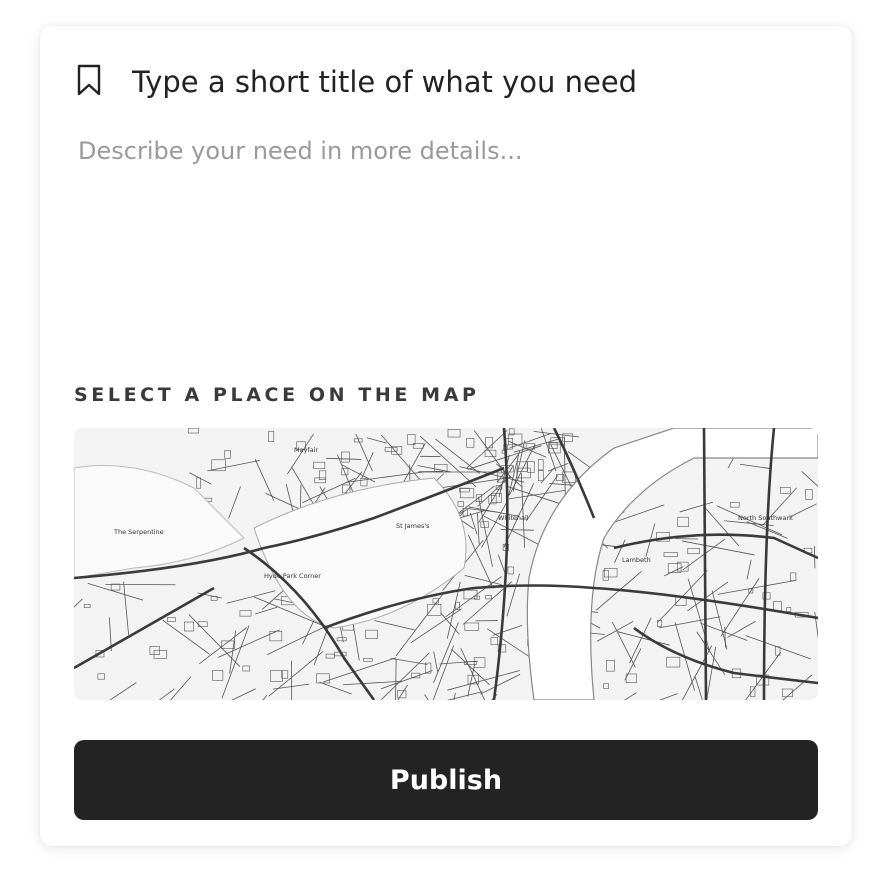 The height and width of the screenshot is (876, 880). Describe the element at coordinates (292, 576) in the screenshot. I see `map-place-label: Hyde Park Corner` at that location.